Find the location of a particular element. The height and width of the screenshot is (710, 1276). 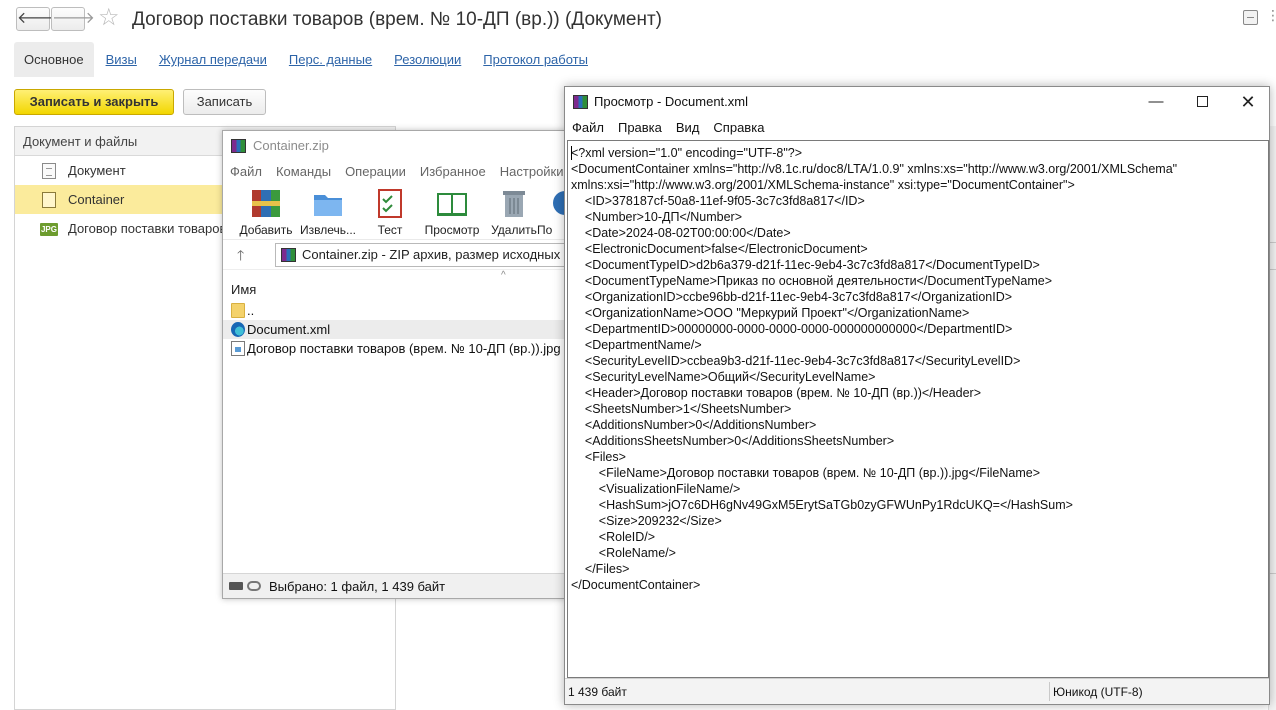

archive-menu-bar: ФайлКомандыОперацииИзбранноеНастройкиС is located at coordinates (394, 172).